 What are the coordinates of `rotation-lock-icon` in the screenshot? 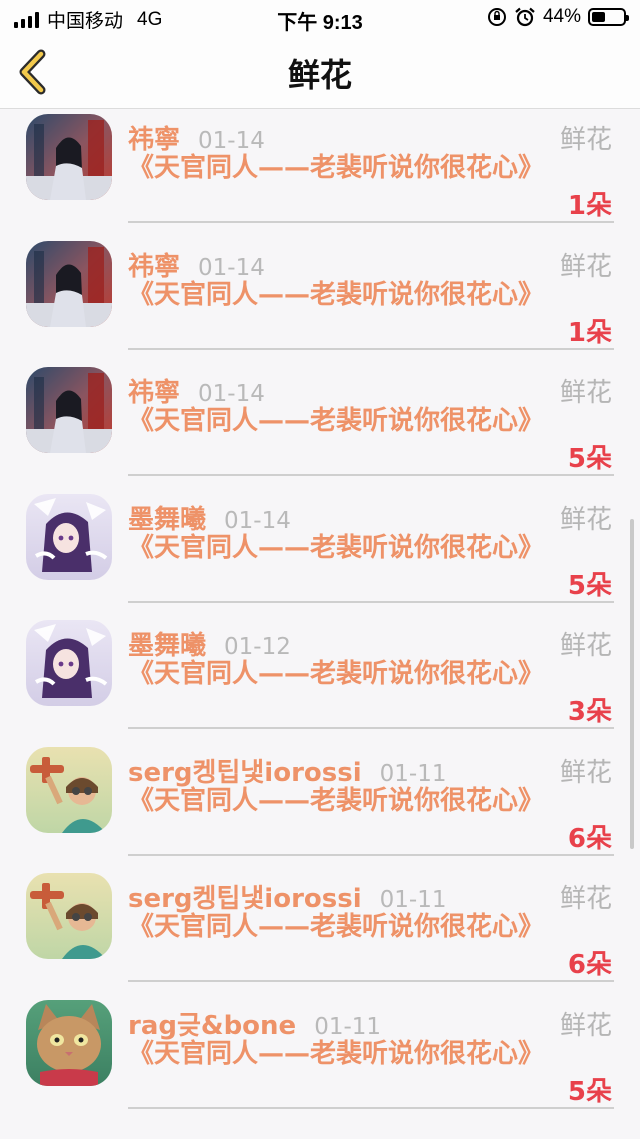 It's located at (496, 17).